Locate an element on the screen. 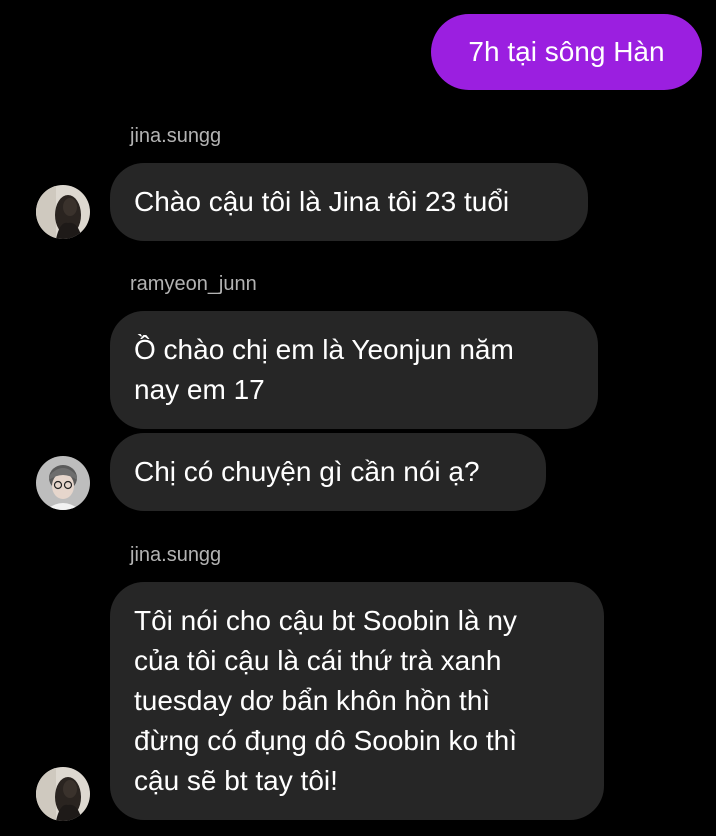 The image size is (716, 836). incoming-message: Chào cậu tôi là Jina tôi 23 tuổi is located at coordinates (349, 202).